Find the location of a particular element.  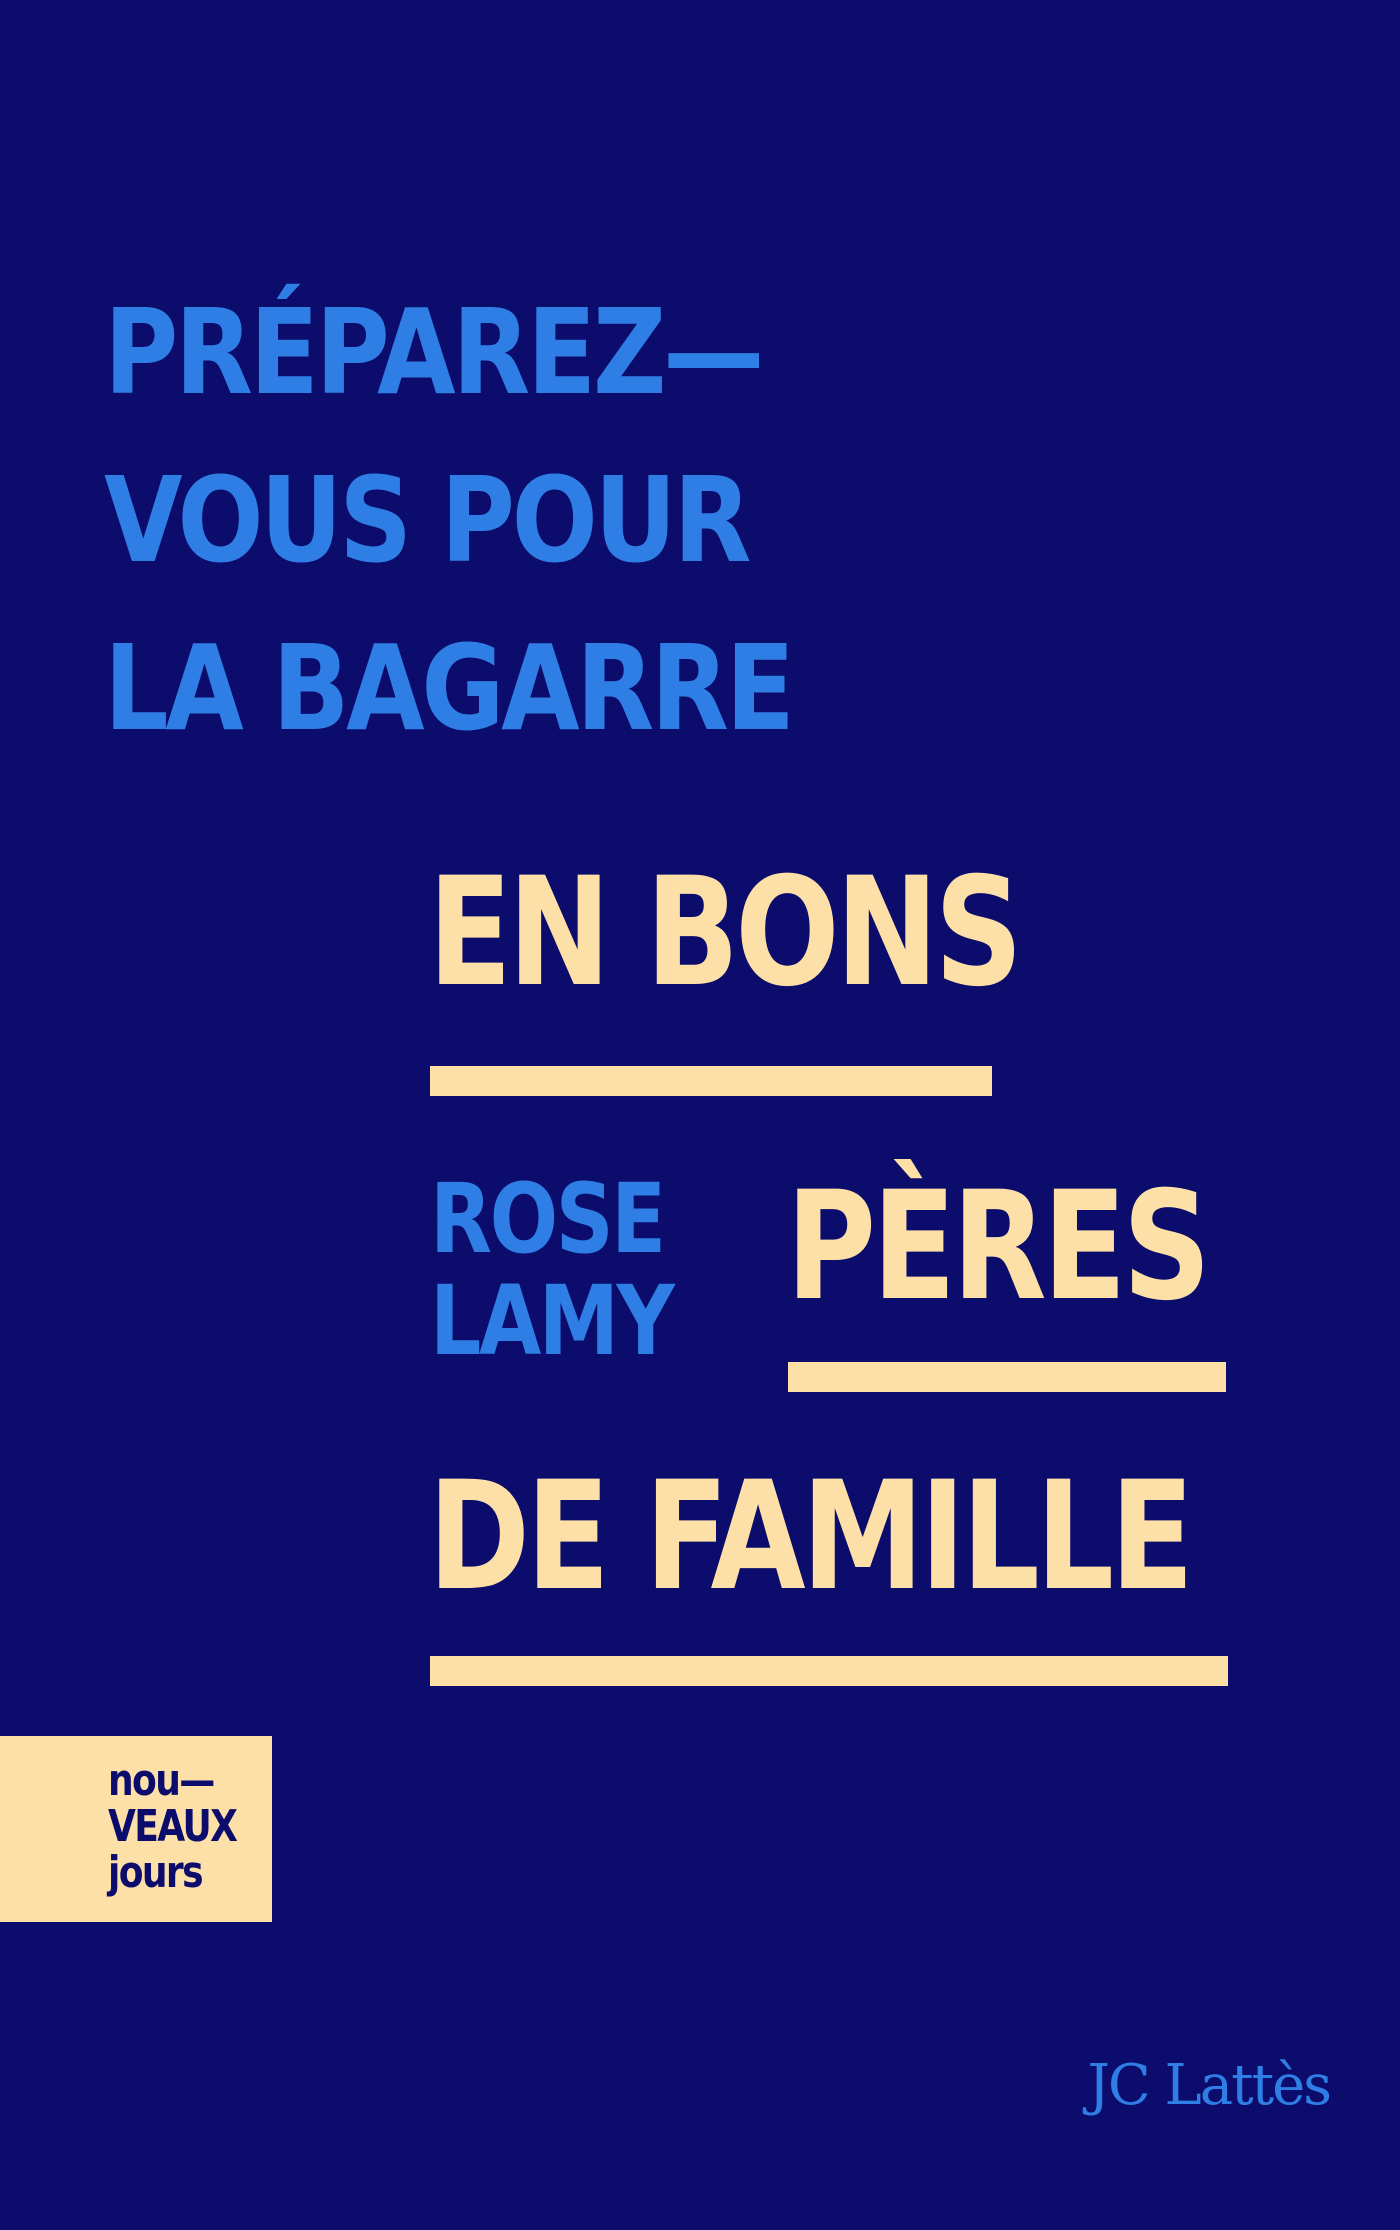

publisher-logo: JC Lattès is located at coordinates (1209, 2085).